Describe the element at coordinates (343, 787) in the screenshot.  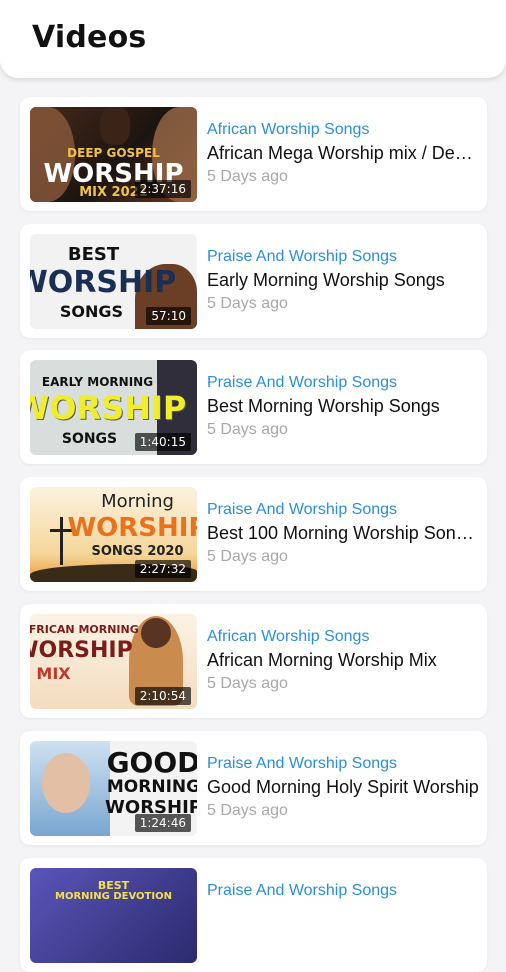
I see `video-title: Good Morning Holy Spirit Worship` at that location.